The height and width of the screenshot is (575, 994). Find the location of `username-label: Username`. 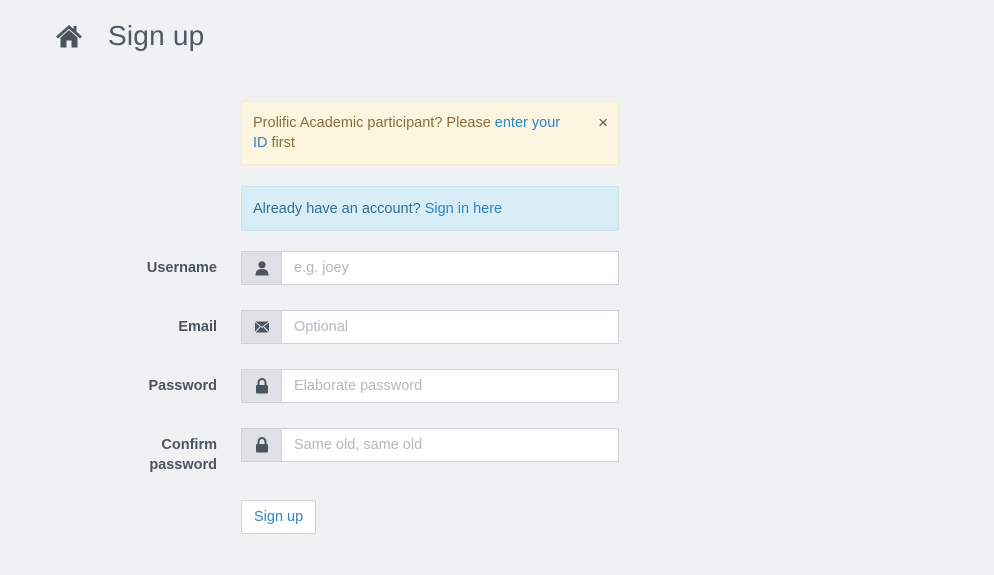

username-label: Username is located at coordinates (181, 268).